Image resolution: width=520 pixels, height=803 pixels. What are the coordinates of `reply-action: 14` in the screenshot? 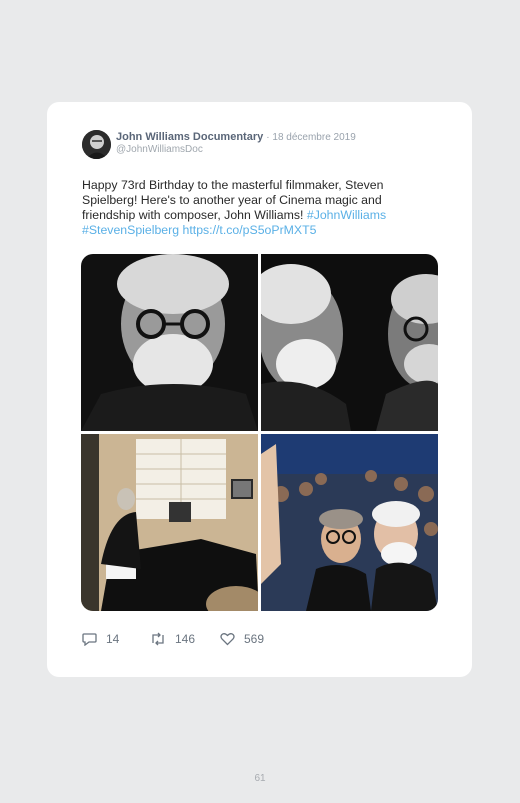 It's located at (100, 639).